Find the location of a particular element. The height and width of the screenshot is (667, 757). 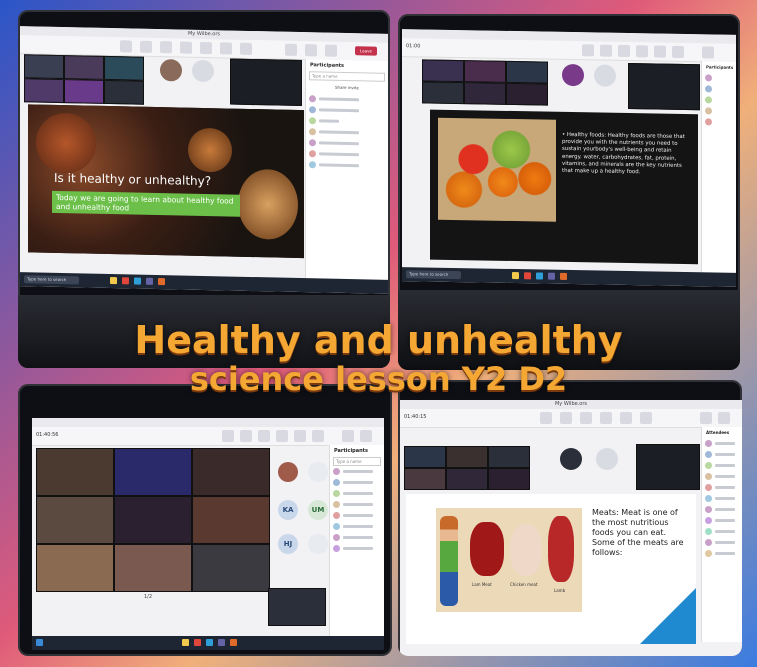

mic-icon is located at coordinates (311, 50).